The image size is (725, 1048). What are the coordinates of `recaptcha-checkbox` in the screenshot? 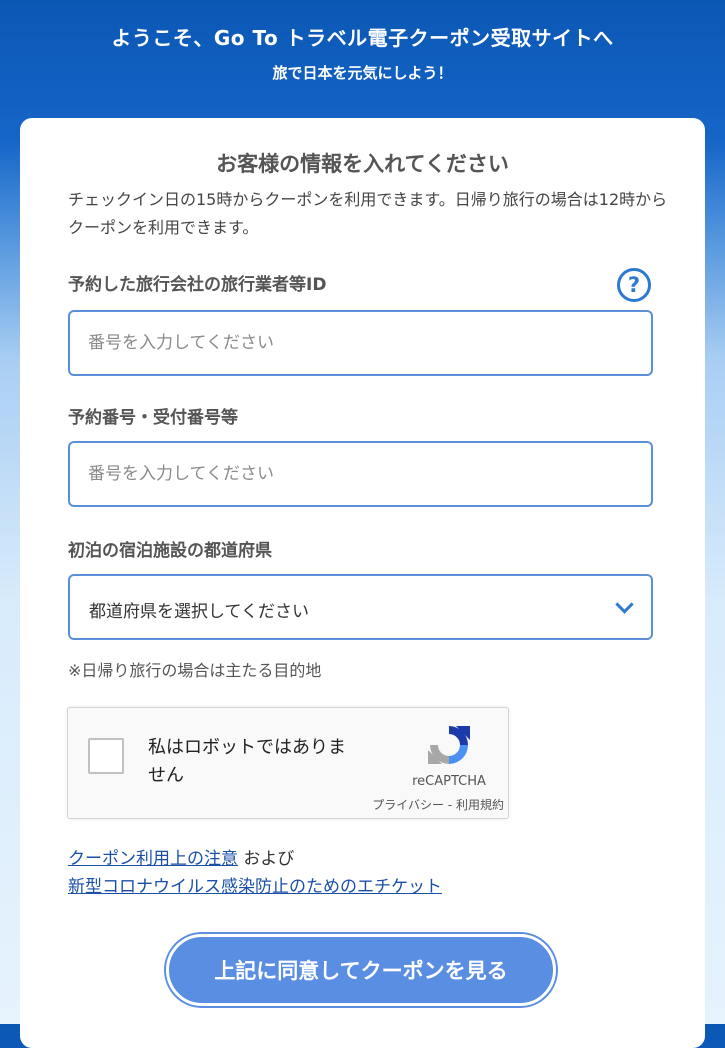 It's located at (106, 756).